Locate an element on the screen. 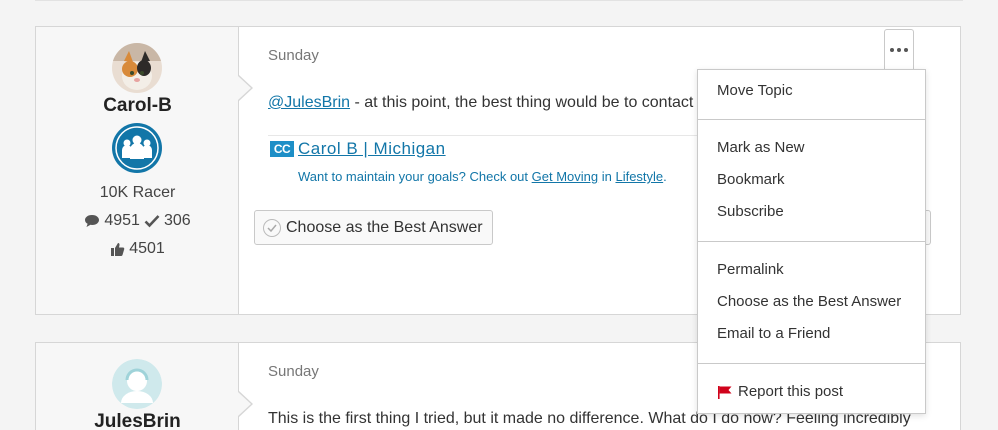 Image resolution: width=998 pixels, height=430 pixels. flag-icon is located at coordinates (725, 392).